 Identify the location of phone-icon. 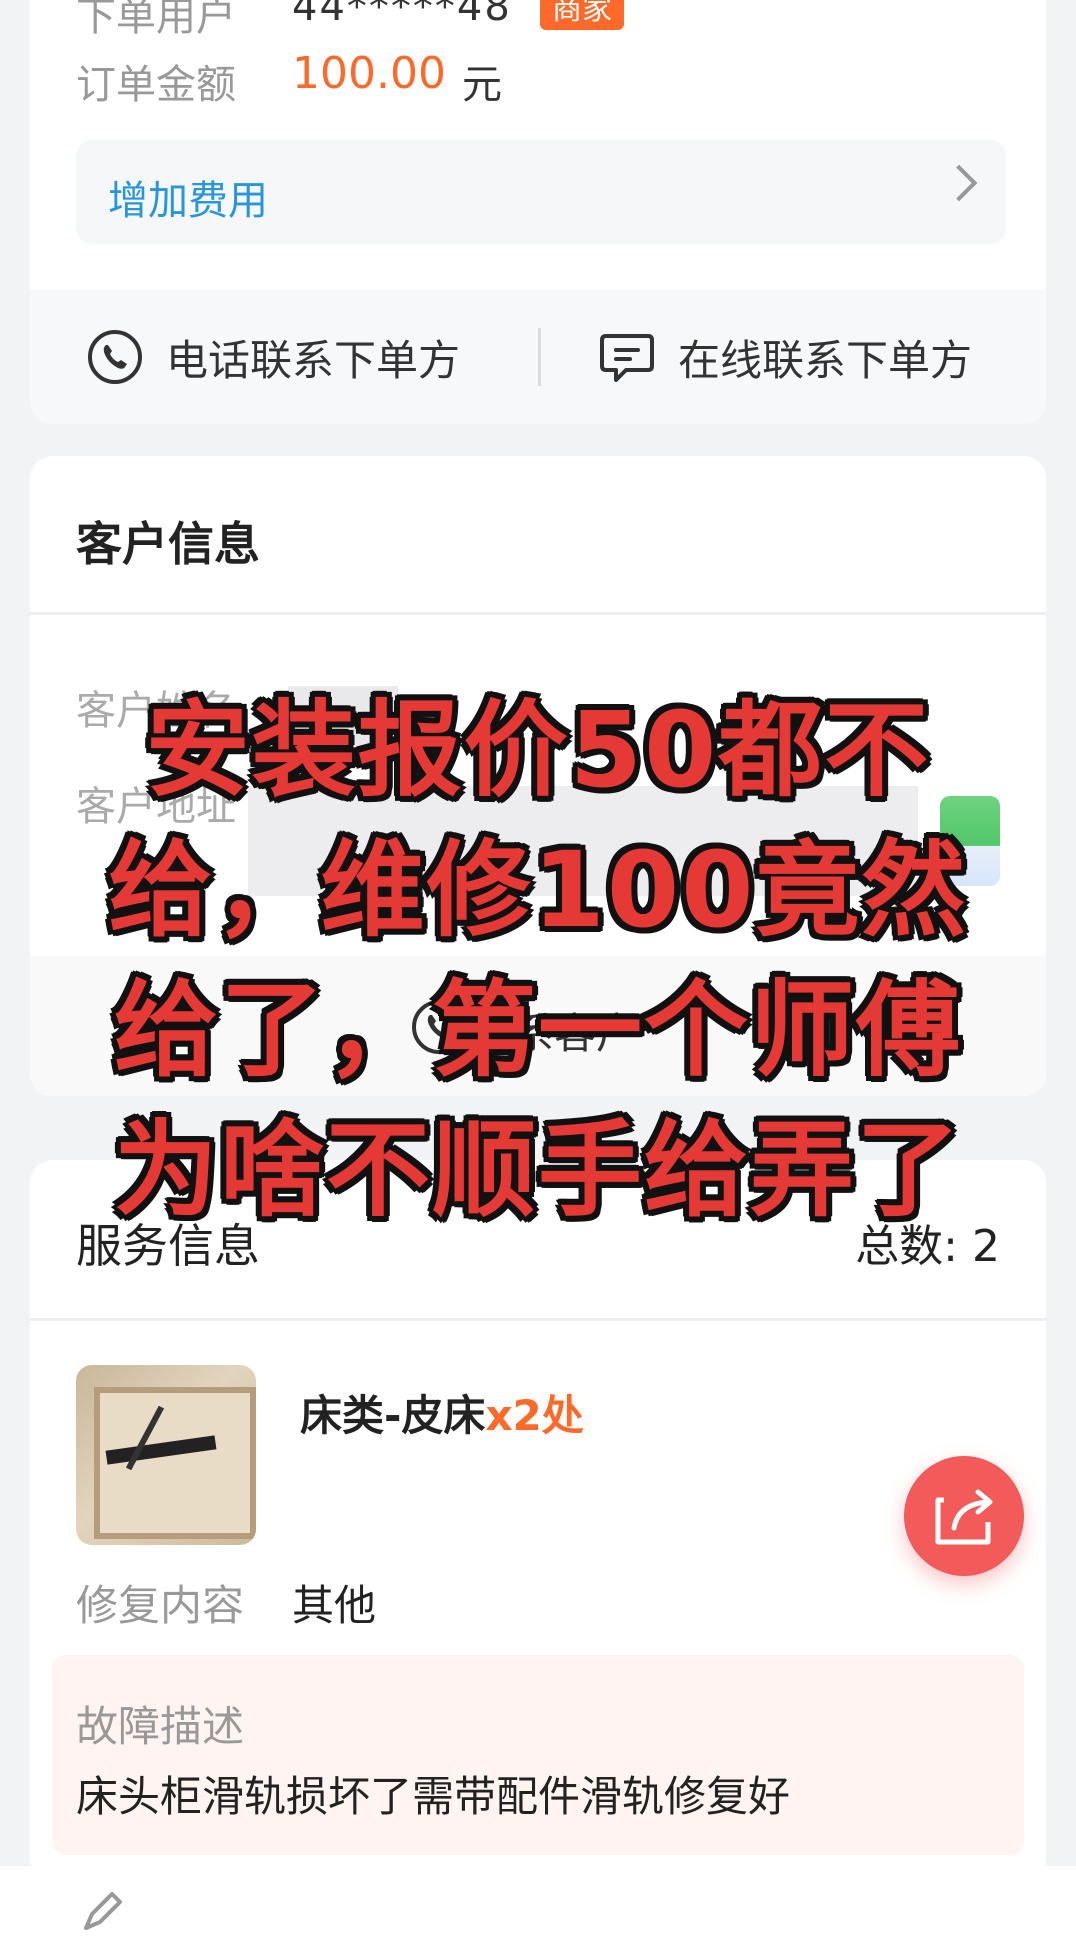
(115, 357).